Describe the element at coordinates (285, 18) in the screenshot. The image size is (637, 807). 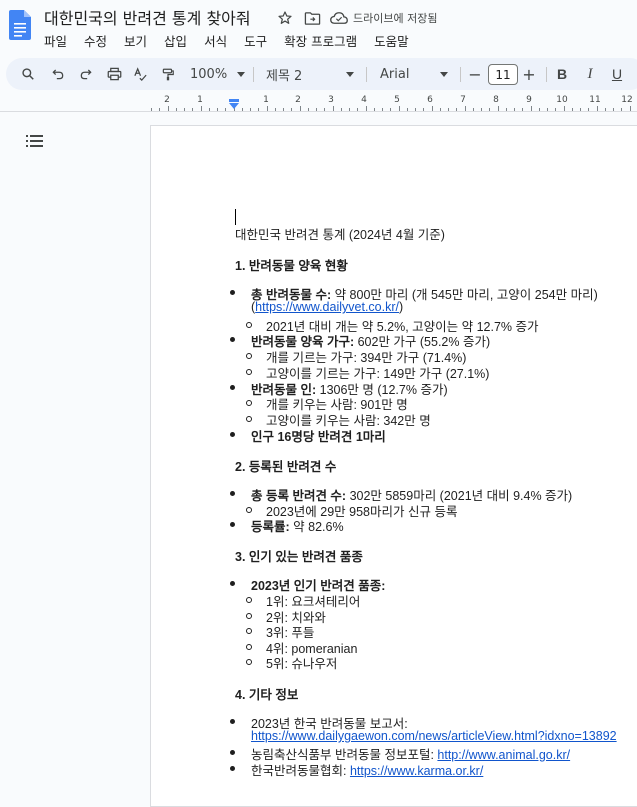
I see `star-icon` at that location.